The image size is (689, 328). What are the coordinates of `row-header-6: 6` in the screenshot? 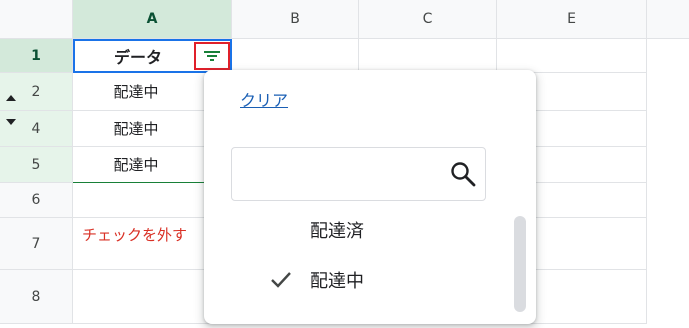 It's located at (36, 200).